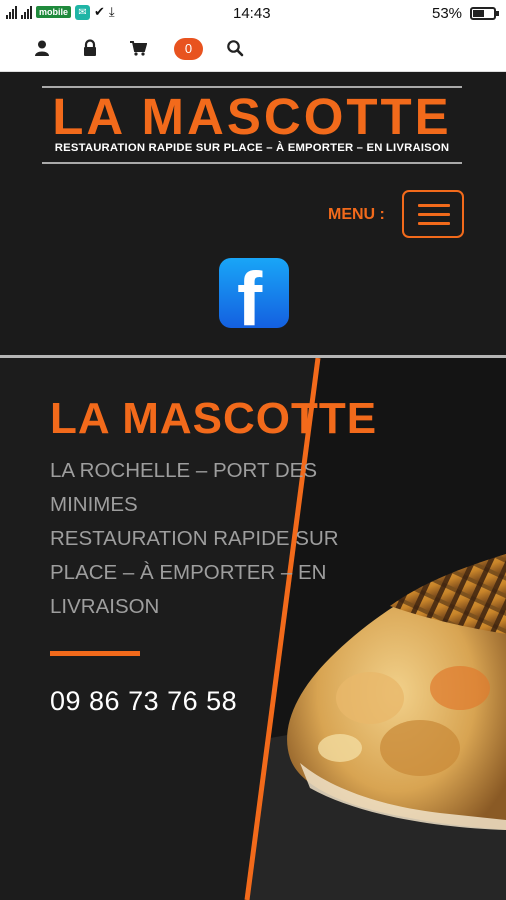 This screenshot has height=900, width=506. Describe the element at coordinates (447, 13) in the screenshot. I see `battery-percent: 53%` at that location.